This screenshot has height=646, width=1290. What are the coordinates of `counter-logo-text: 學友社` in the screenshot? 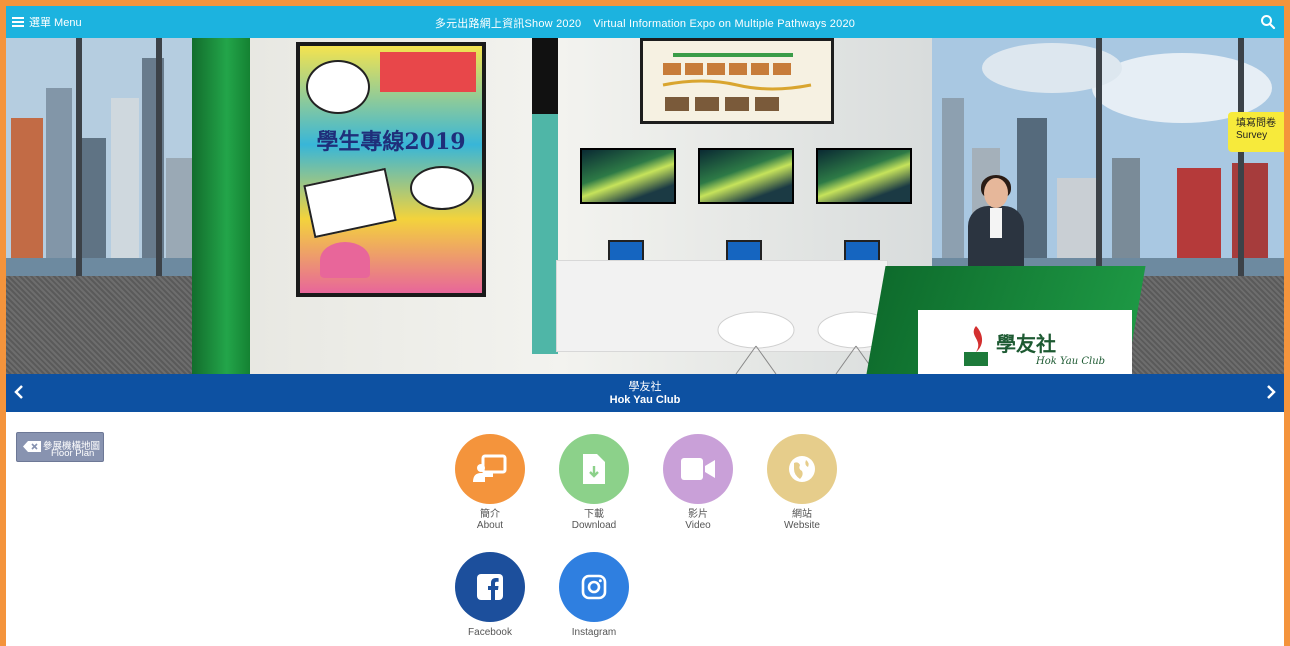 It's located at (1026, 344).